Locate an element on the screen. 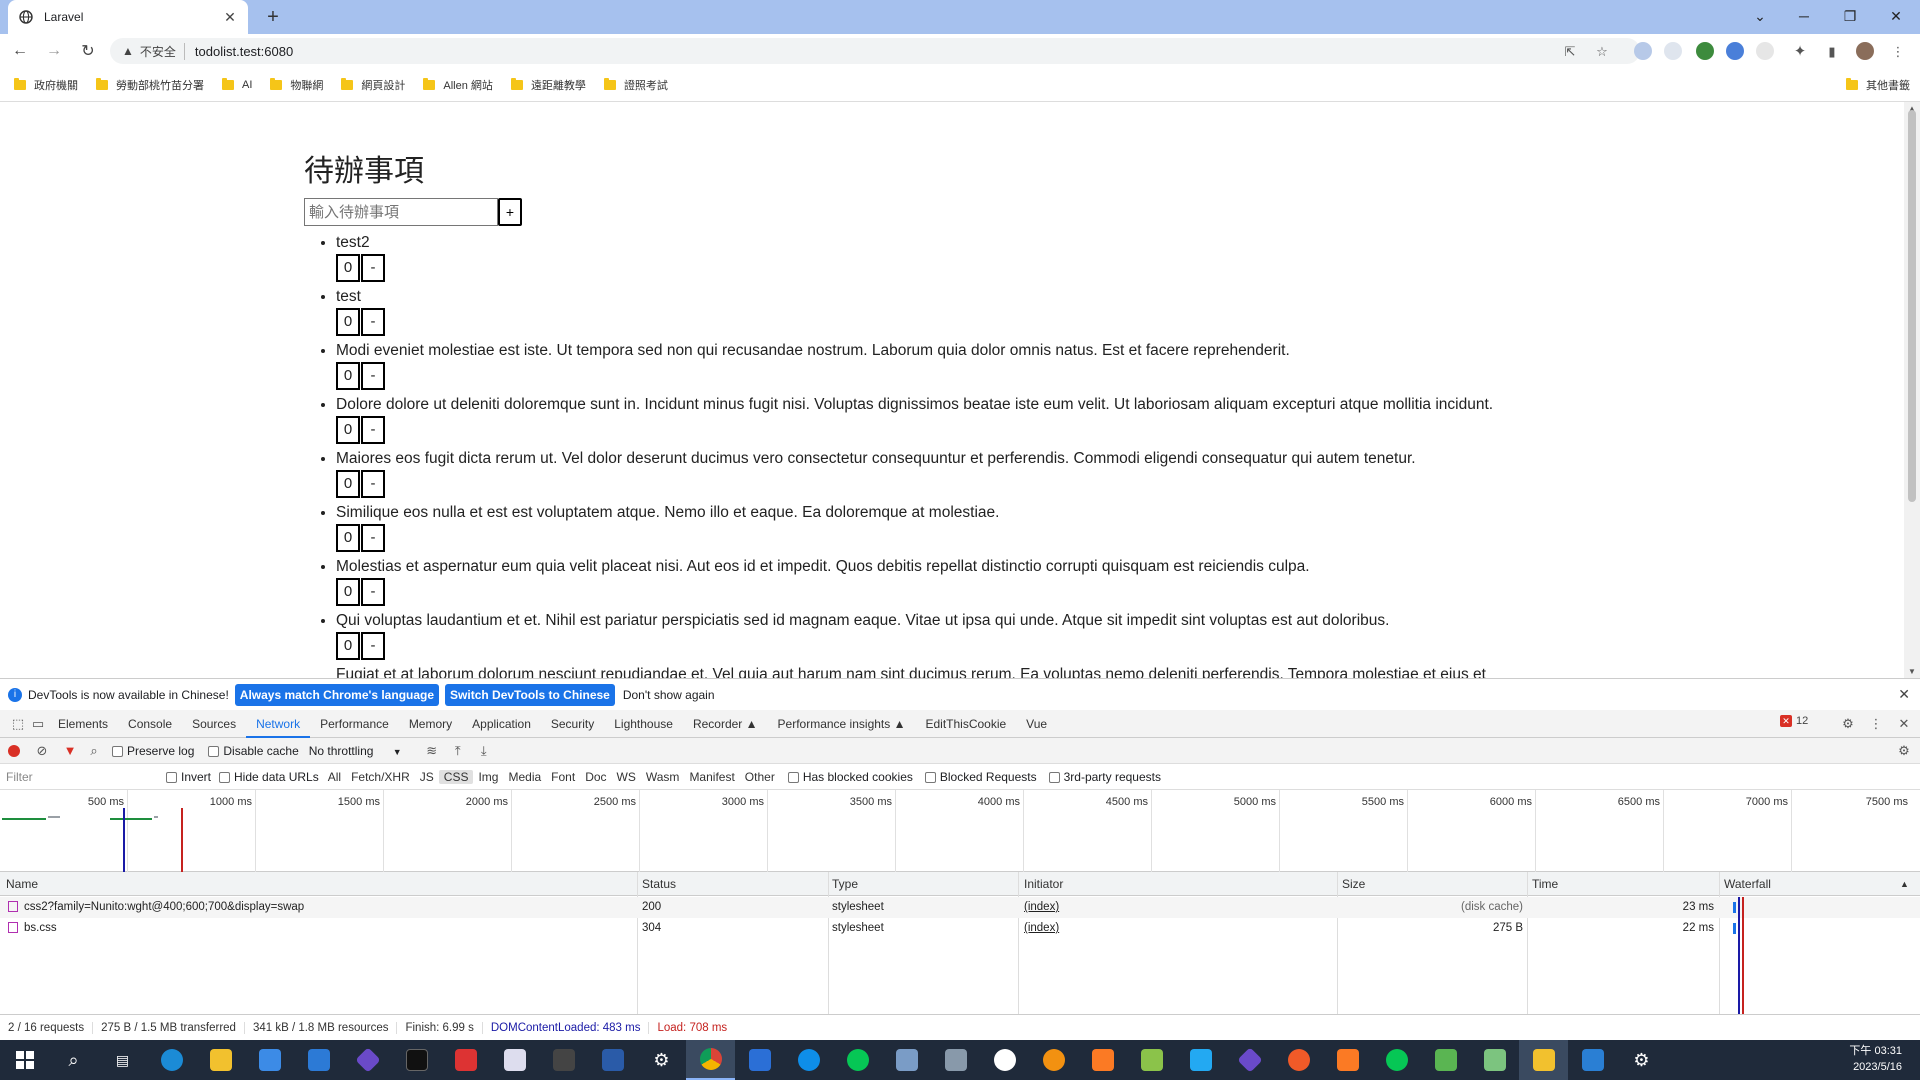  tab-elements: Elements is located at coordinates (83, 724).